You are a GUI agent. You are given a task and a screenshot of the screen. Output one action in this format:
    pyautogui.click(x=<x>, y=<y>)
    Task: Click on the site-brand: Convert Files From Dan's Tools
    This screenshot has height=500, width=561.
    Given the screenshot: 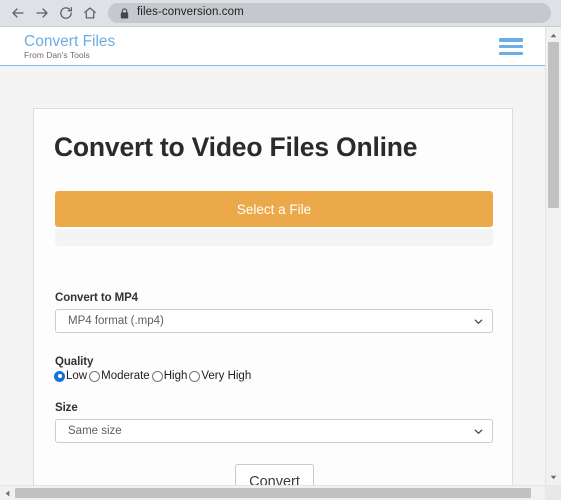 What is the action you would take?
    pyautogui.click(x=69, y=46)
    